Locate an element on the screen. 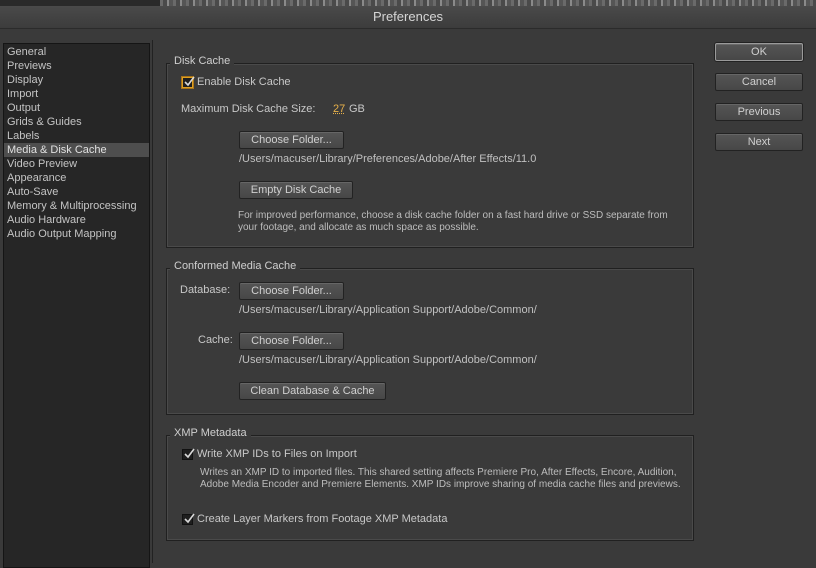  cancel-button: Cancel is located at coordinates (759, 82).